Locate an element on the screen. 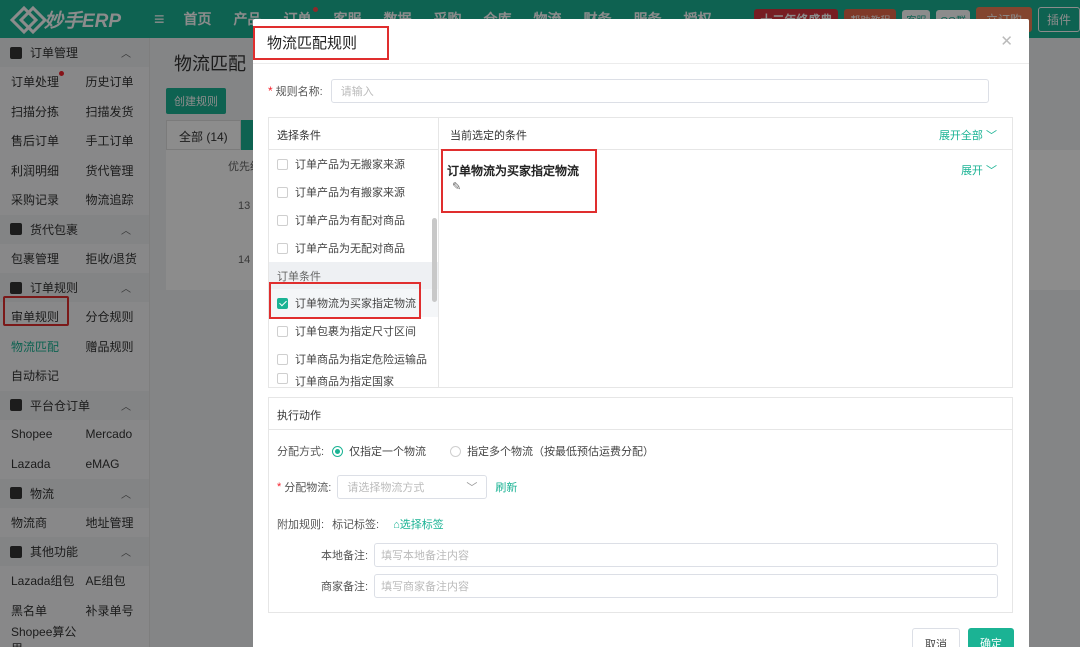 The image size is (1080, 647). selected-conditions-header: 当前选定的条件 展开全部 ﹀ is located at coordinates (726, 134).